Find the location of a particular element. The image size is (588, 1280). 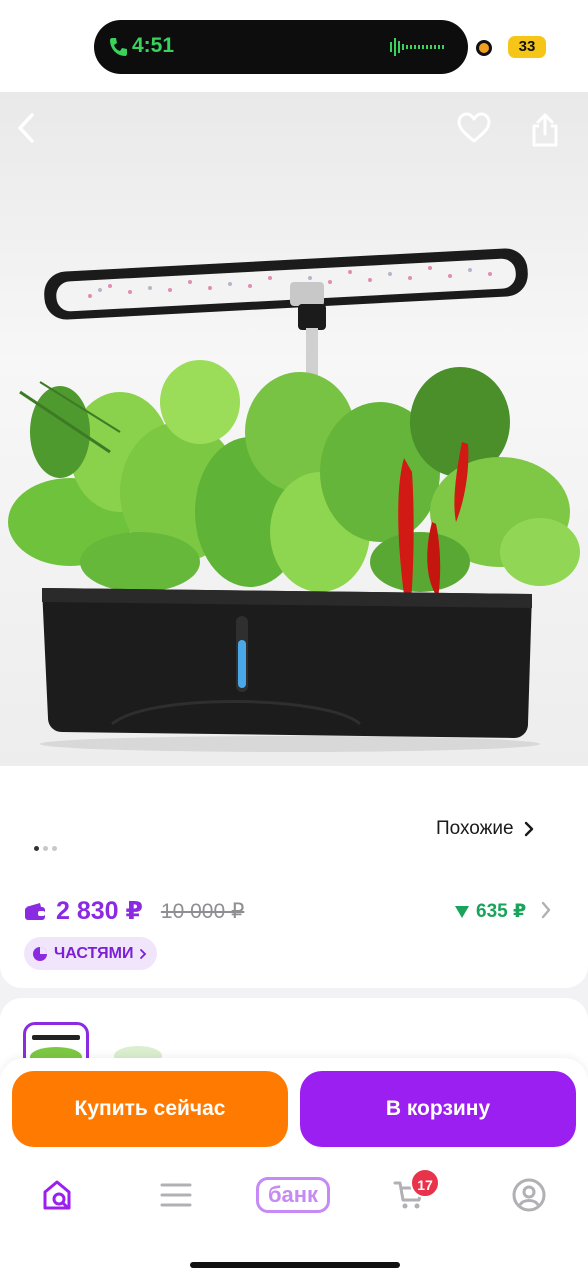

share-icon is located at coordinates (545, 130).